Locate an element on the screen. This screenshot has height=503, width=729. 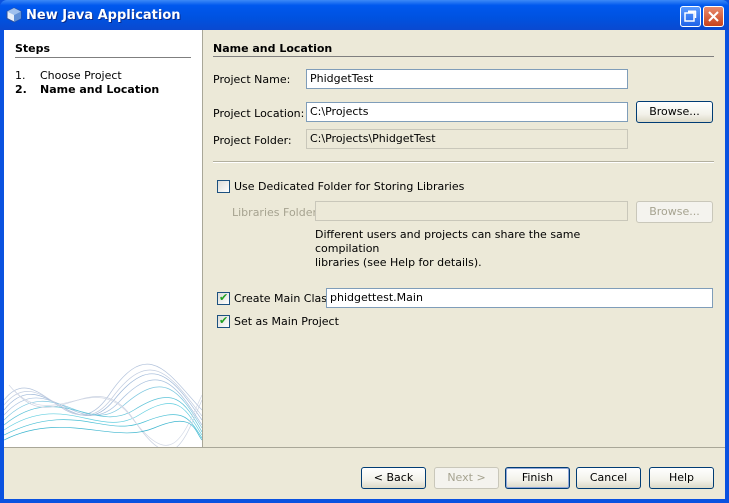
restore-icon is located at coordinates (690, 16).